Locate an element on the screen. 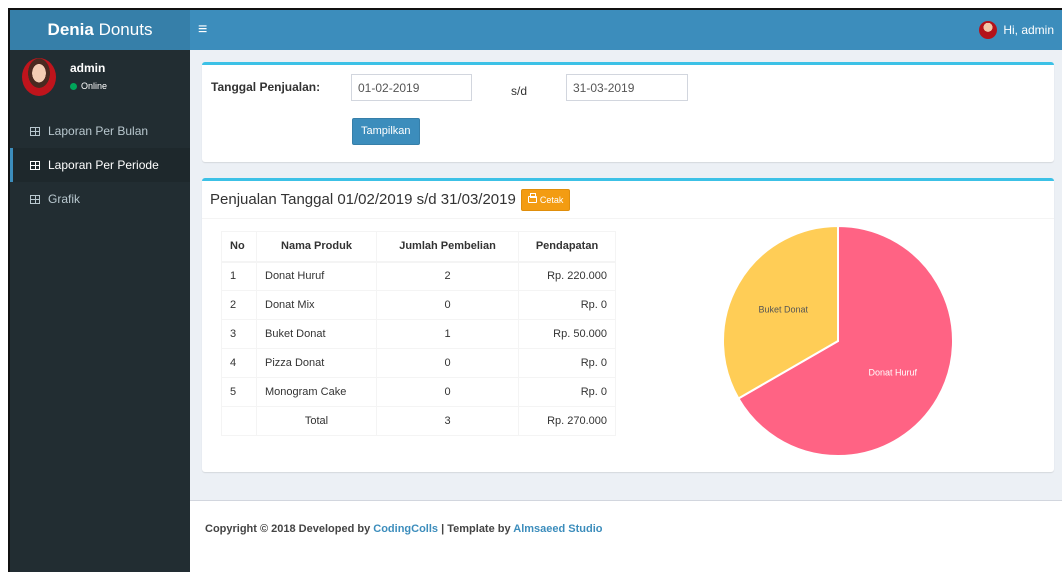  date-separator: s/d is located at coordinates (519, 91).